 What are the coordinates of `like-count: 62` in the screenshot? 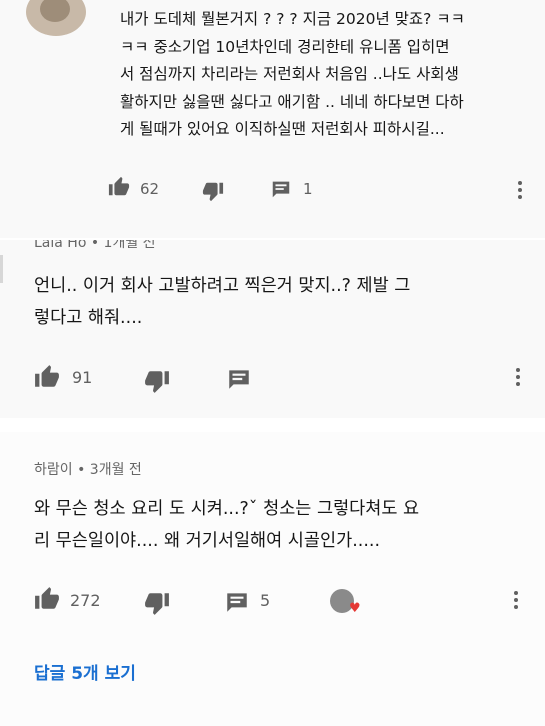 It's located at (150, 189).